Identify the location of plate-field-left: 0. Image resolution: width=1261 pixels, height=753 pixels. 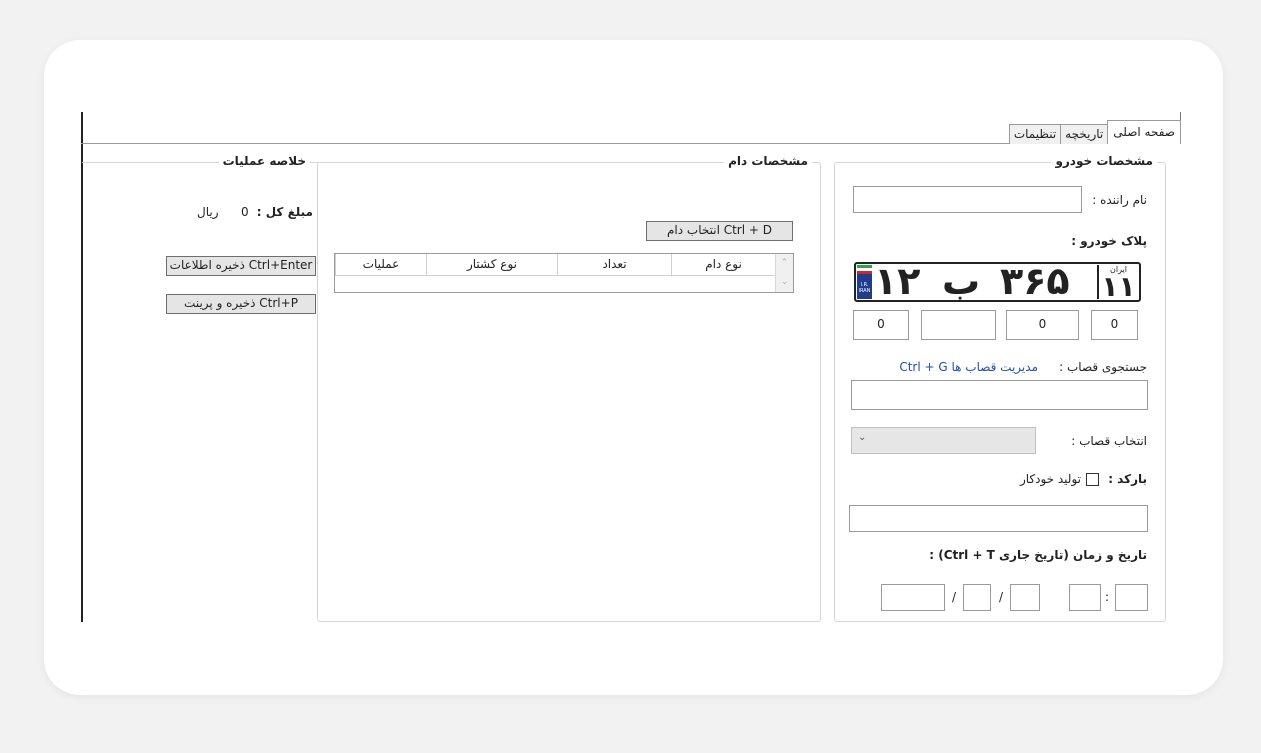
(881, 325).